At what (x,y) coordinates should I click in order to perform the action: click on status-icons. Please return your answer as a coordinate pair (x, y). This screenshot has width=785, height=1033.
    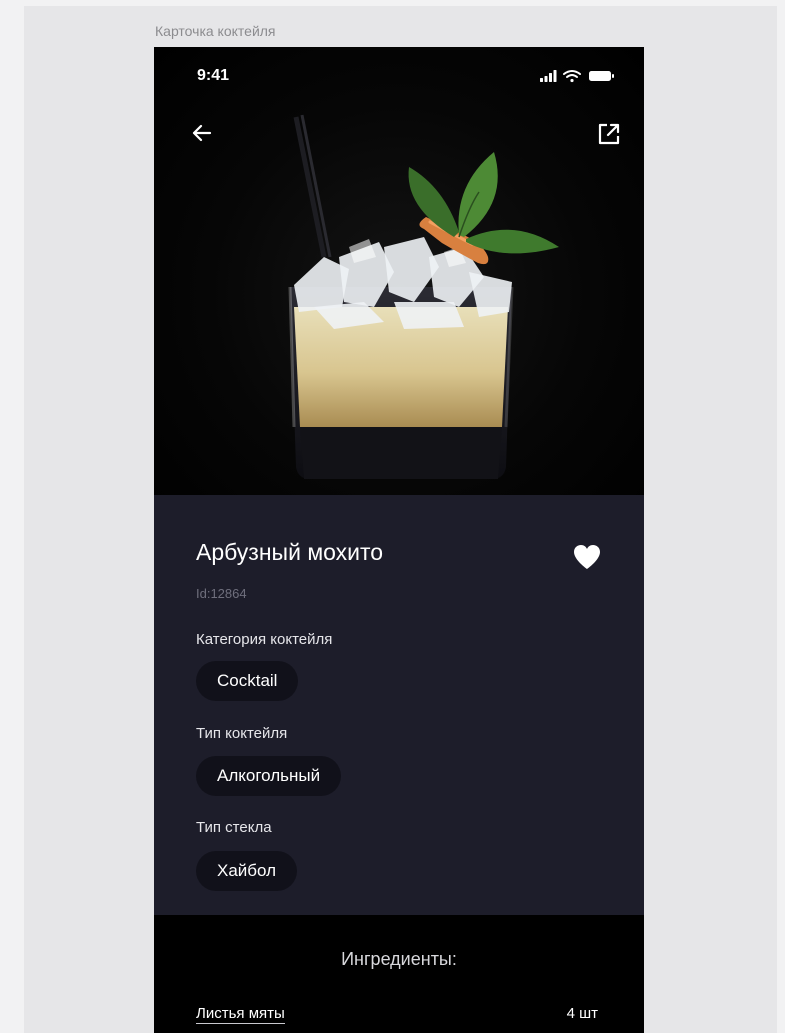
    Looking at the image, I should click on (581, 78).